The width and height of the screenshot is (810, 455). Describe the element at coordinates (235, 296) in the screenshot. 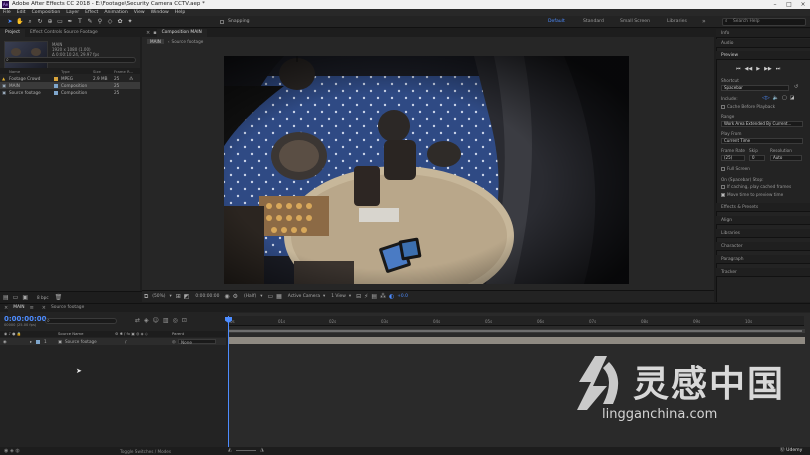

I see `show-channel-icon: ⚙` at that location.